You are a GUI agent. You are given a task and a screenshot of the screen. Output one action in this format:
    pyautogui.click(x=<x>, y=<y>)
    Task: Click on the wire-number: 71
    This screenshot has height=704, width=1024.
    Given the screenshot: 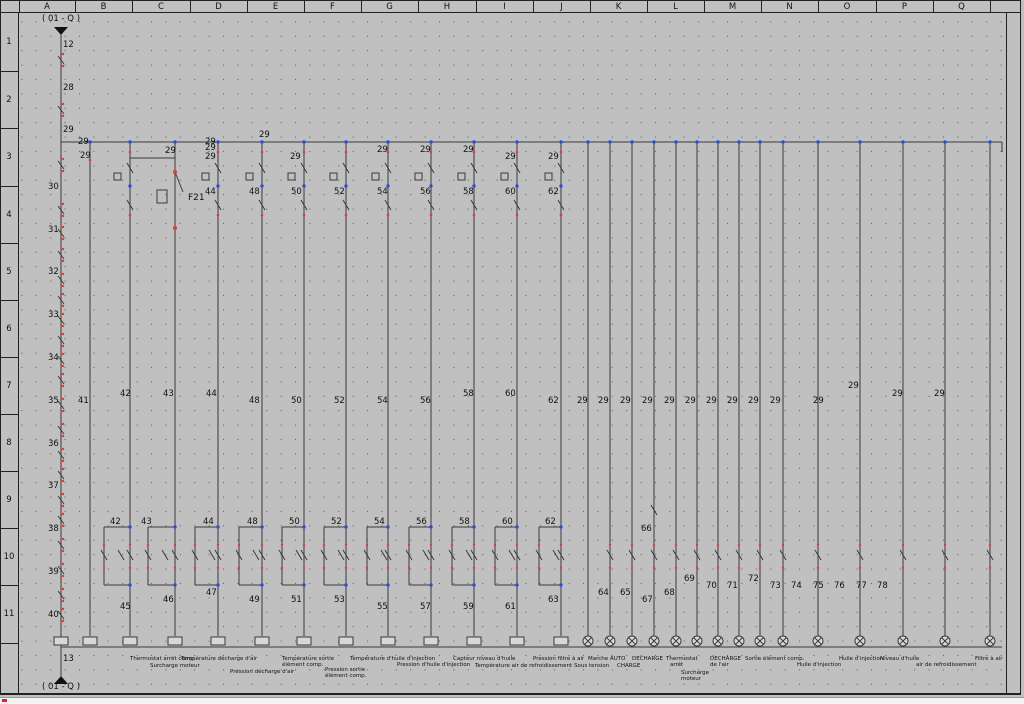 What is the action you would take?
    pyautogui.click(x=732, y=586)
    